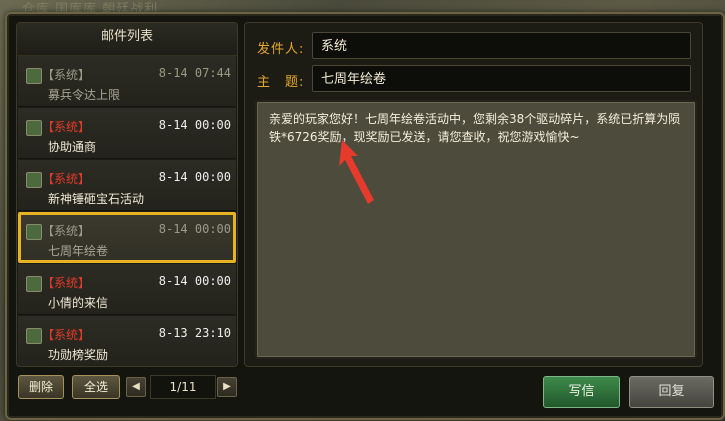 The width and height of the screenshot is (725, 421). Describe the element at coordinates (127, 39) in the screenshot. I see `mail-list-title: 邮件列表` at that location.